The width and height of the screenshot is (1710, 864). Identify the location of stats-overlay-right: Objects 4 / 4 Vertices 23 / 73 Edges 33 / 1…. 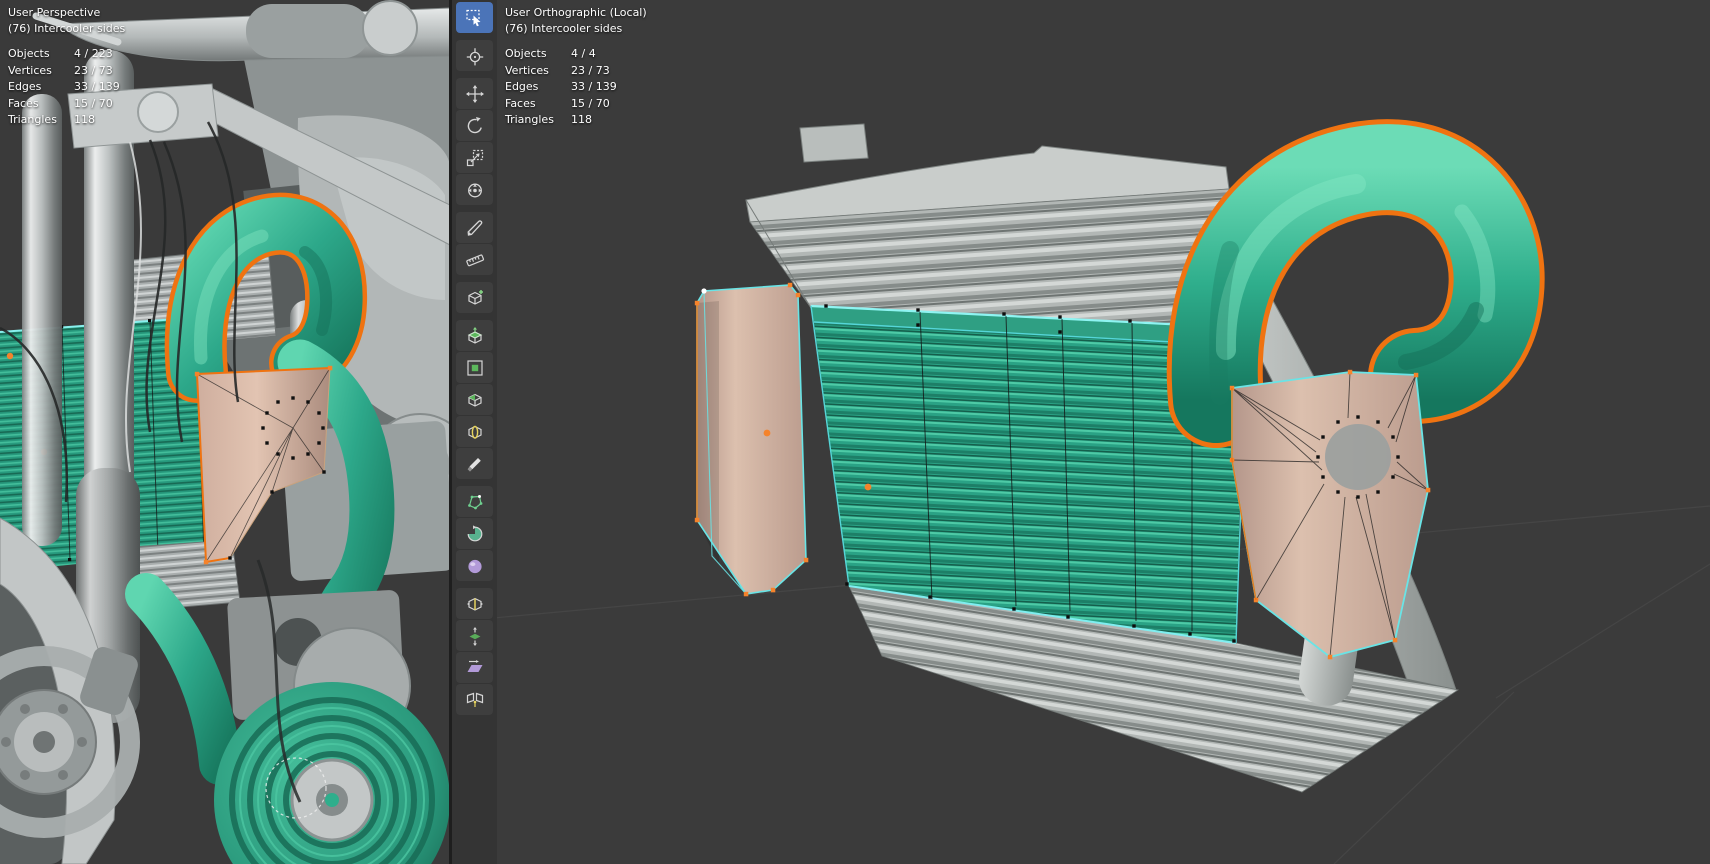
(561, 87).